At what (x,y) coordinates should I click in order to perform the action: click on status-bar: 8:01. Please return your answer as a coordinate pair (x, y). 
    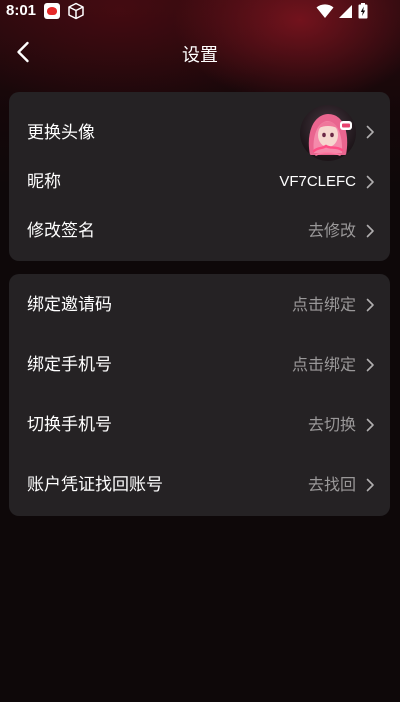
    Looking at the image, I should click on (200, 11).